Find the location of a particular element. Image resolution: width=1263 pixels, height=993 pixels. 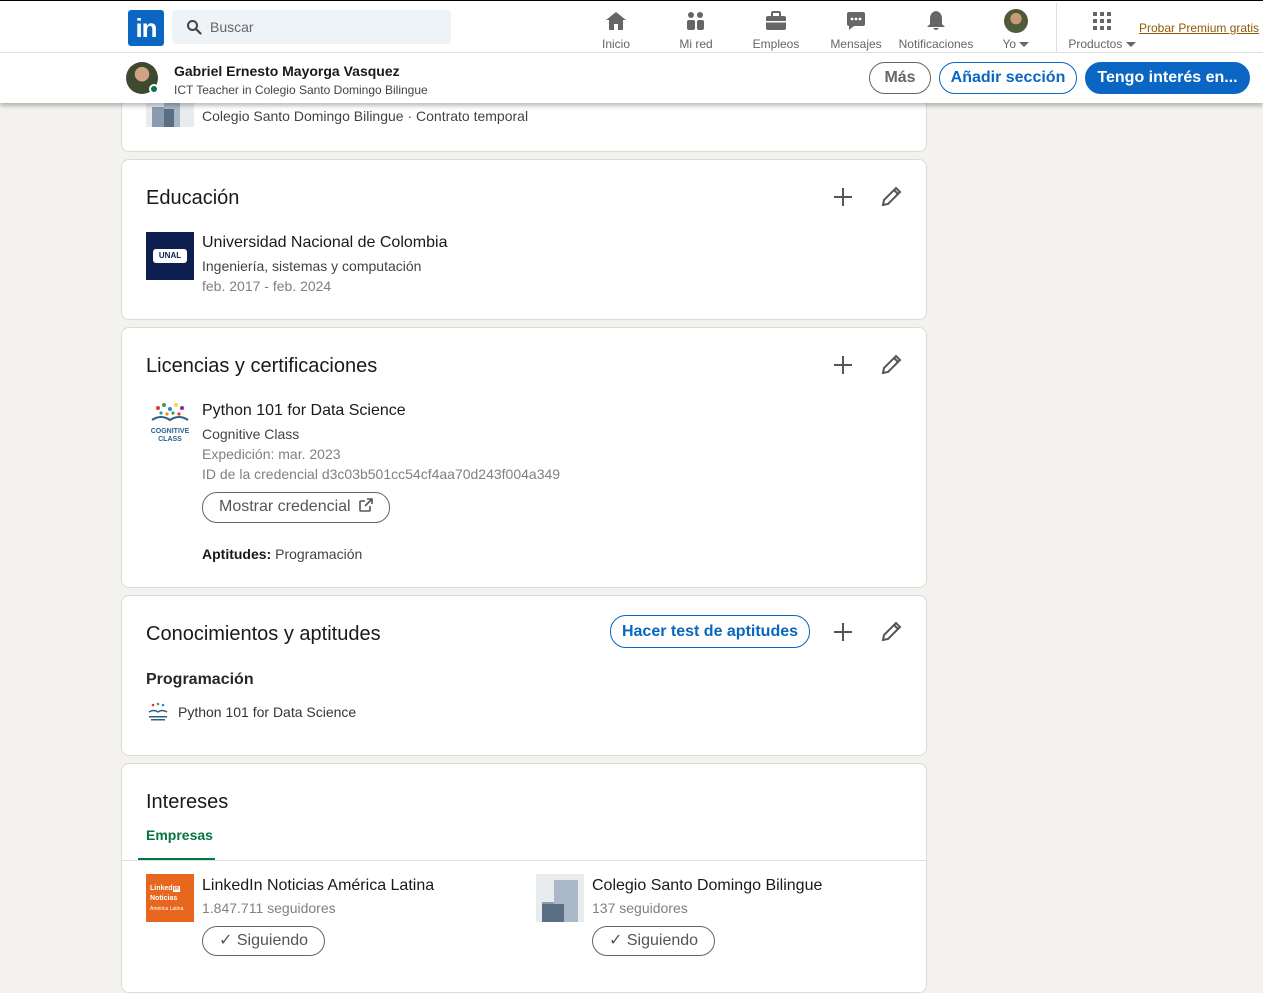

home-icon is located at coordinates (616, 21).